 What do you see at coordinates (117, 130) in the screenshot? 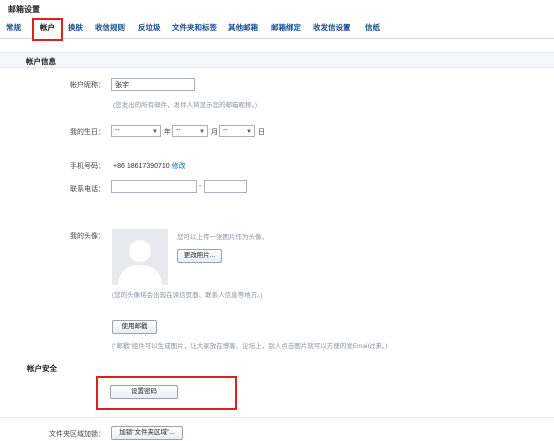
I see `birth-year-value: --` at bounding box center [117, 130].